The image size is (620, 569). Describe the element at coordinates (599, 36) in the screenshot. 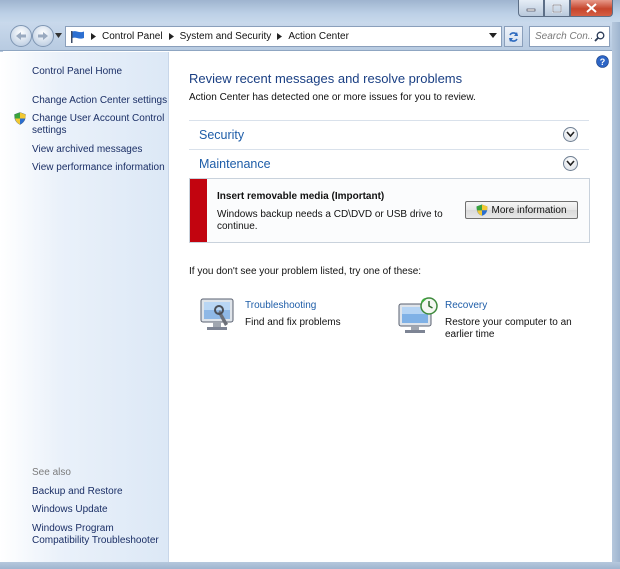

I see `search-icon` at that location.